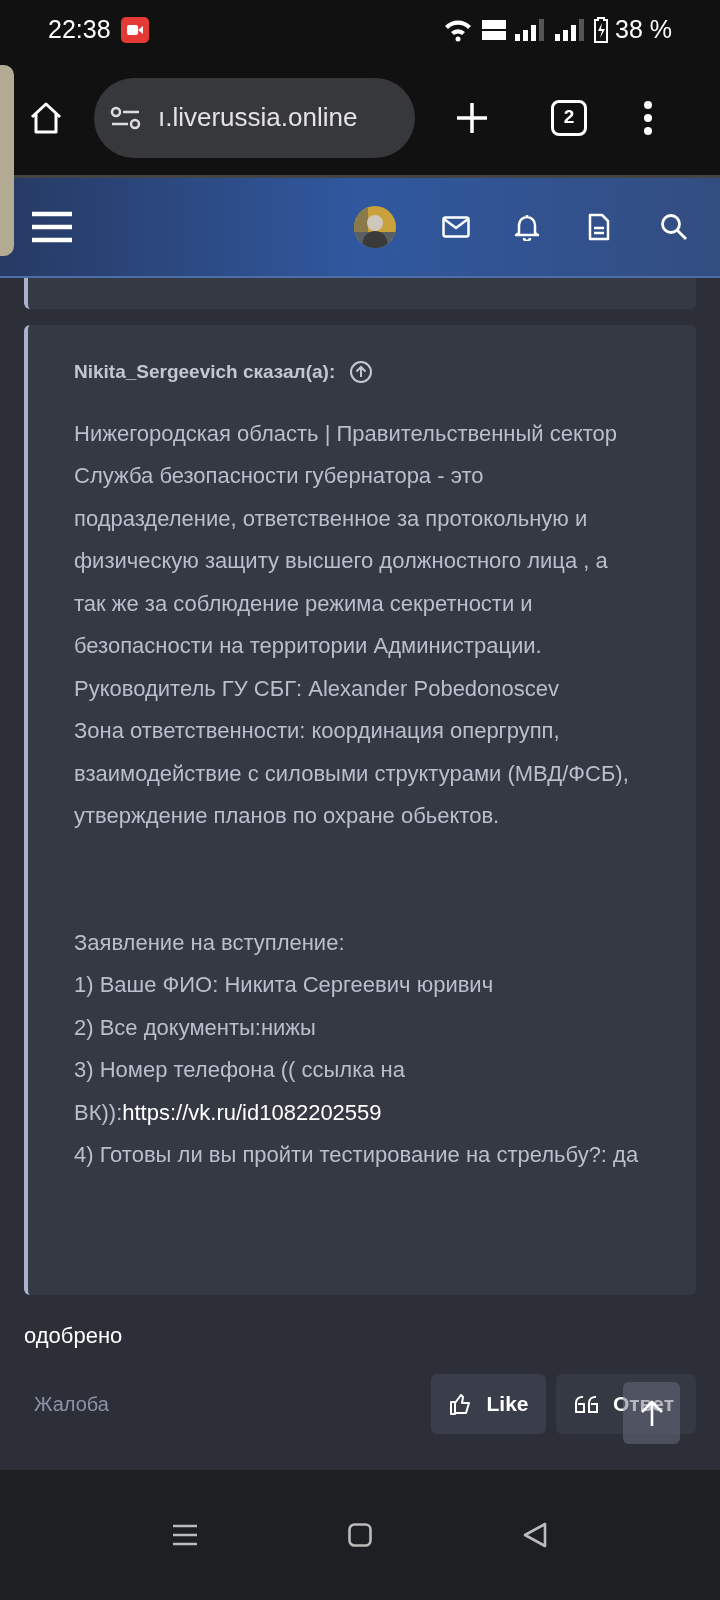 This screenshot has height=1600, width=720. I want to click on more-menu-icon, so click(648, 117).